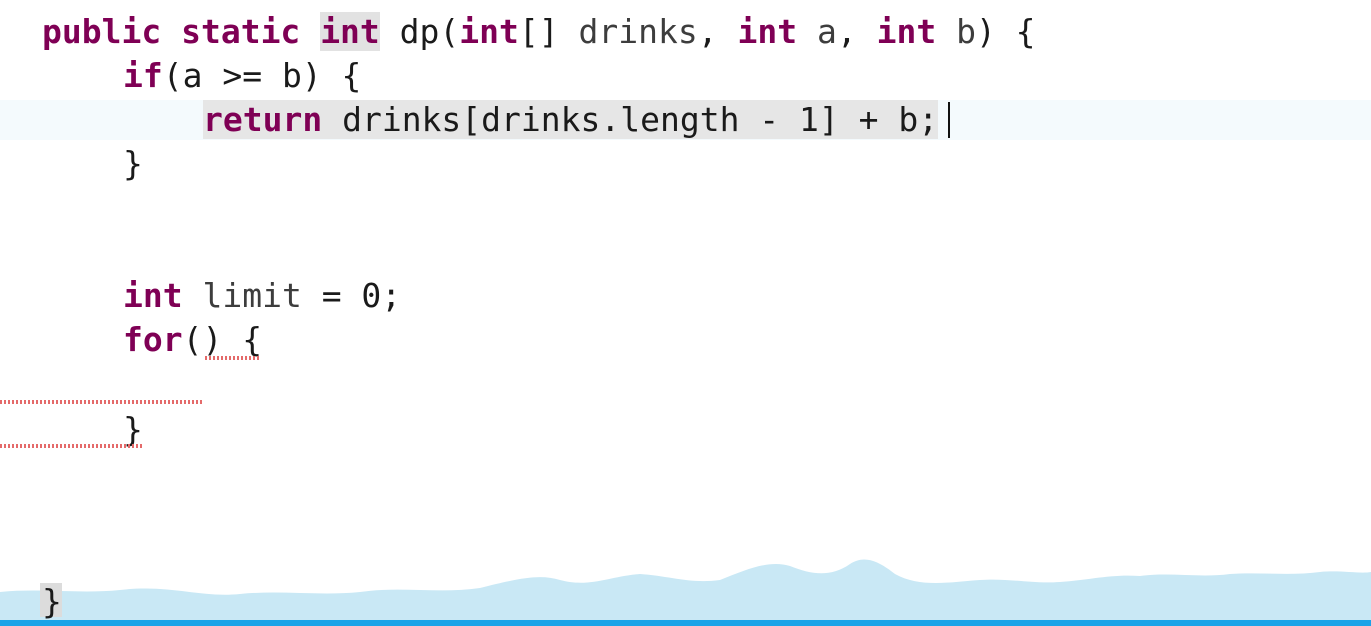 The image size is (1371, 626). I want to click on method-name: dp(, so click(429, 31).